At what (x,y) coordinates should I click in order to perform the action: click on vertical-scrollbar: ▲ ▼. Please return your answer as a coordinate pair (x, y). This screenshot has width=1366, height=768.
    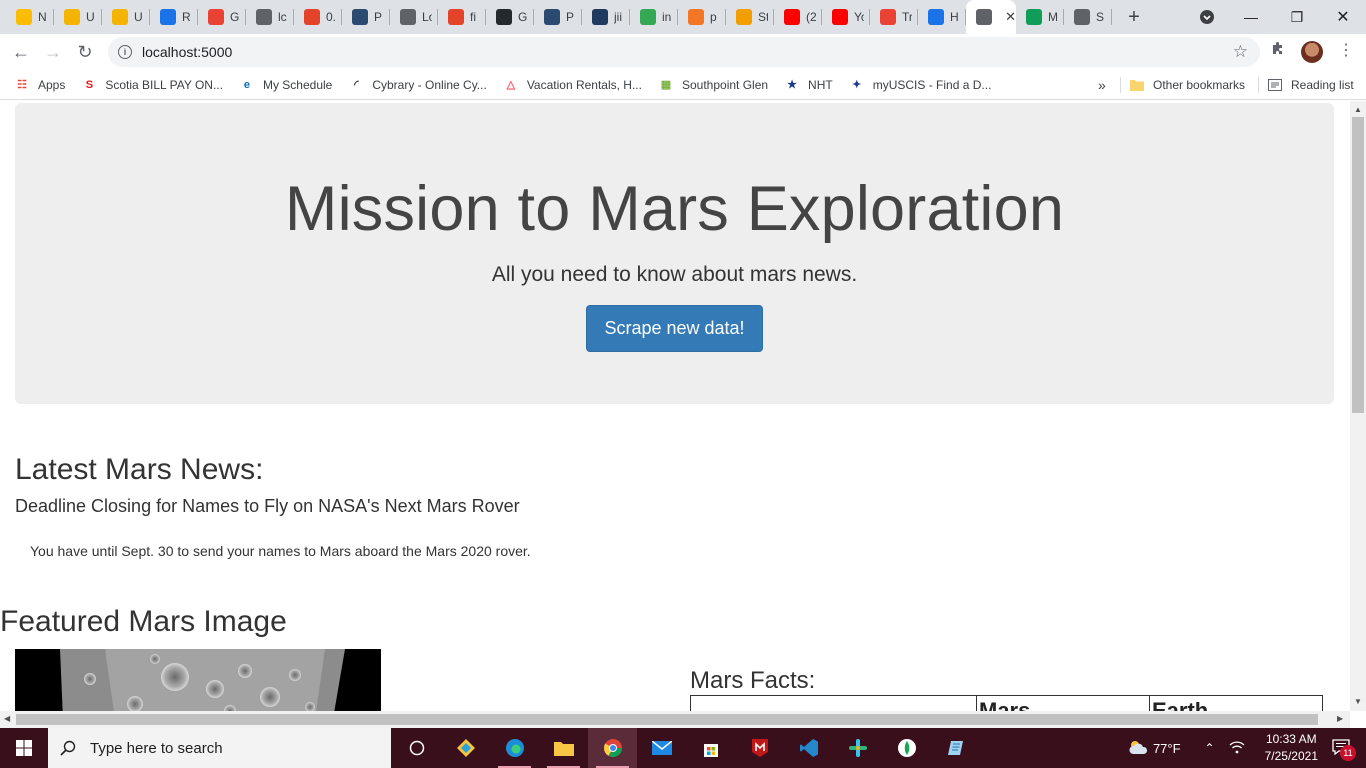
    Looking at the image, I should click on (1358, 406).